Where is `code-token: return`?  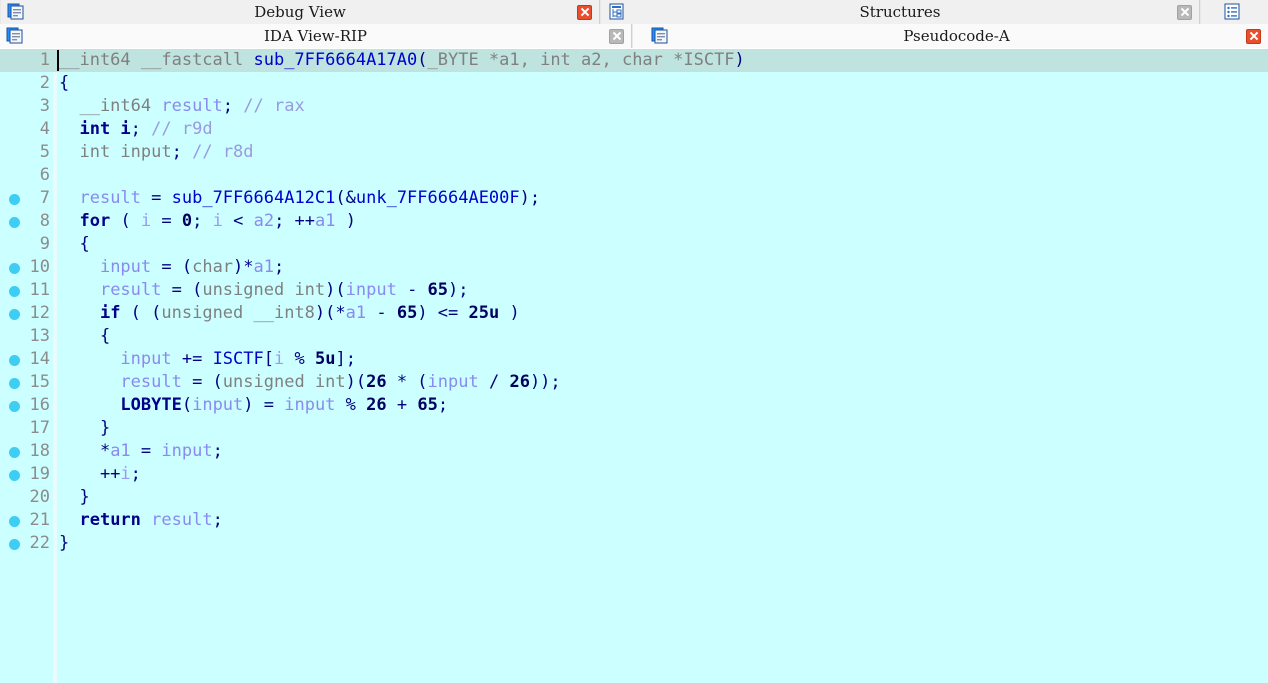
code-token: return is located at coordinates (110, 520).